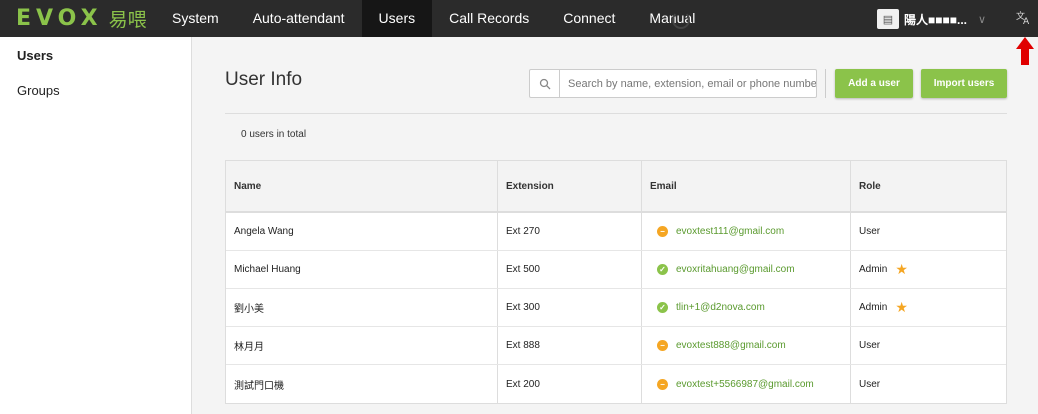 This screenshot has width=1038, height=414. What do you see at coordinates (570, 186) in the screenshot?
I see `column-header-extension: Extension` at bounding box center [570, 186].